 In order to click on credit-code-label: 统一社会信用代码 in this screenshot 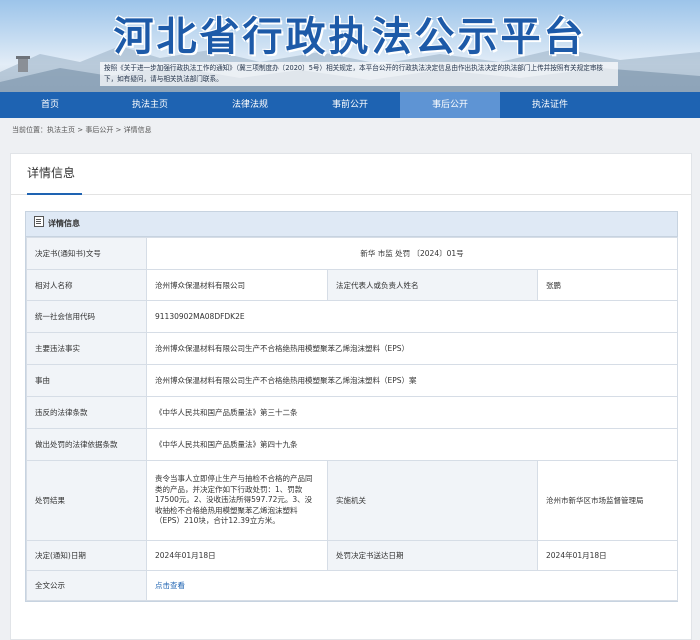, I will do `click(86, 316)`.